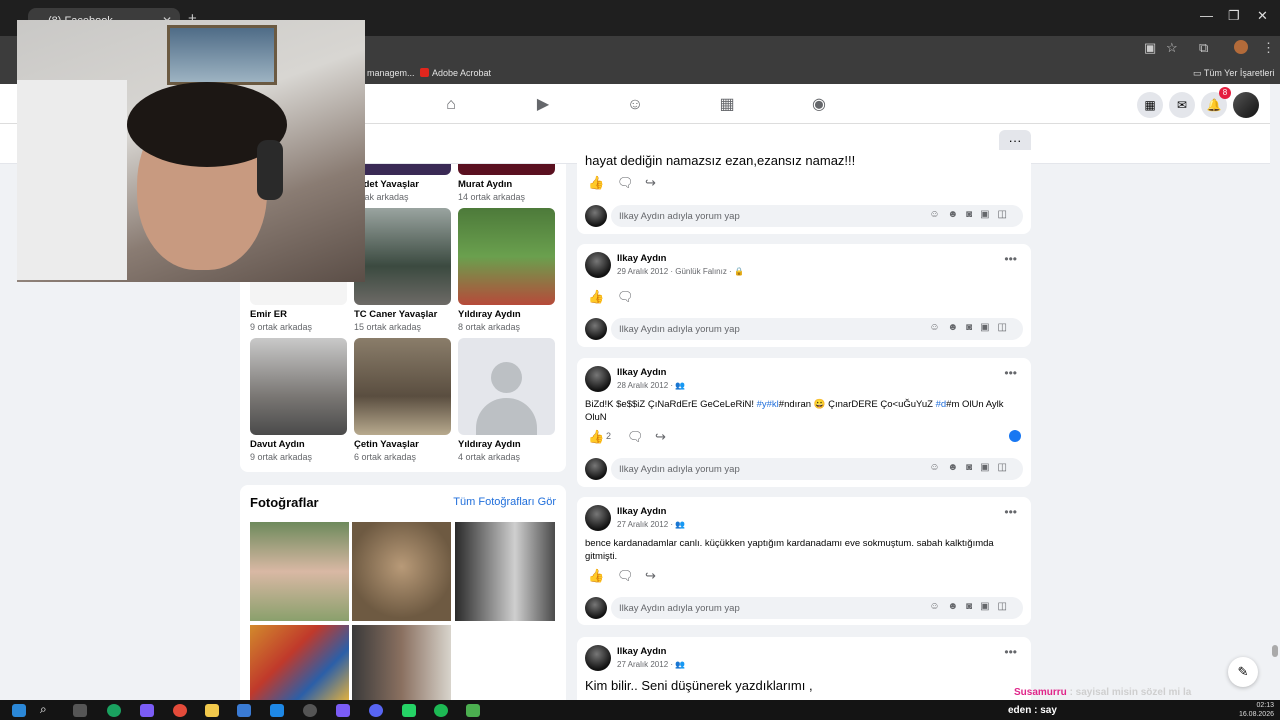 The image size is (1280, 720). I want to click on like-reaction-icon, so click(1015, 436).